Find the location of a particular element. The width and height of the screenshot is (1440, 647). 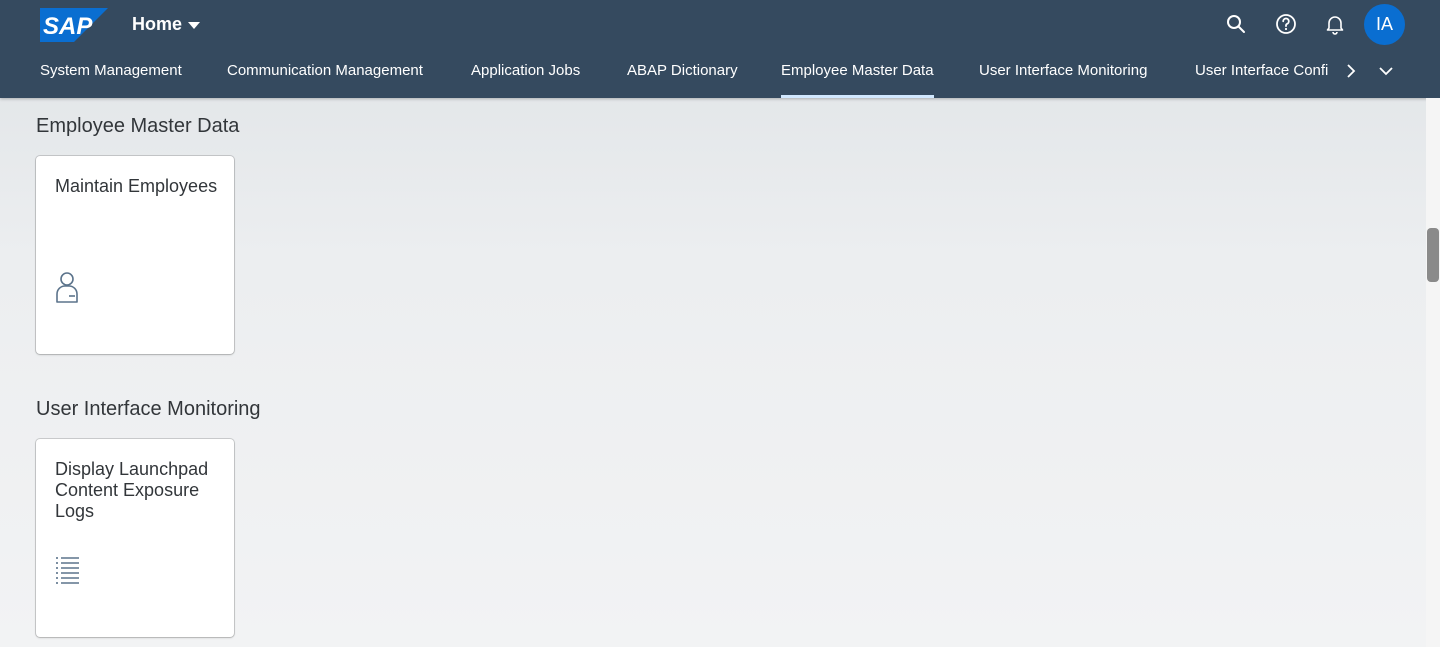

bell-icon is located at coordinates (1335, 24).